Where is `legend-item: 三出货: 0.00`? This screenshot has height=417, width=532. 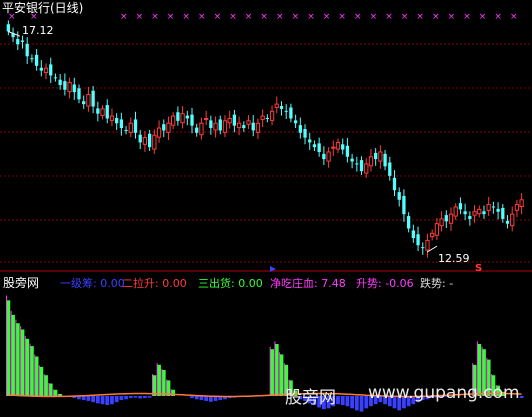 legend-item: 三出货: 0.00 is located at coordinates (230, 283).